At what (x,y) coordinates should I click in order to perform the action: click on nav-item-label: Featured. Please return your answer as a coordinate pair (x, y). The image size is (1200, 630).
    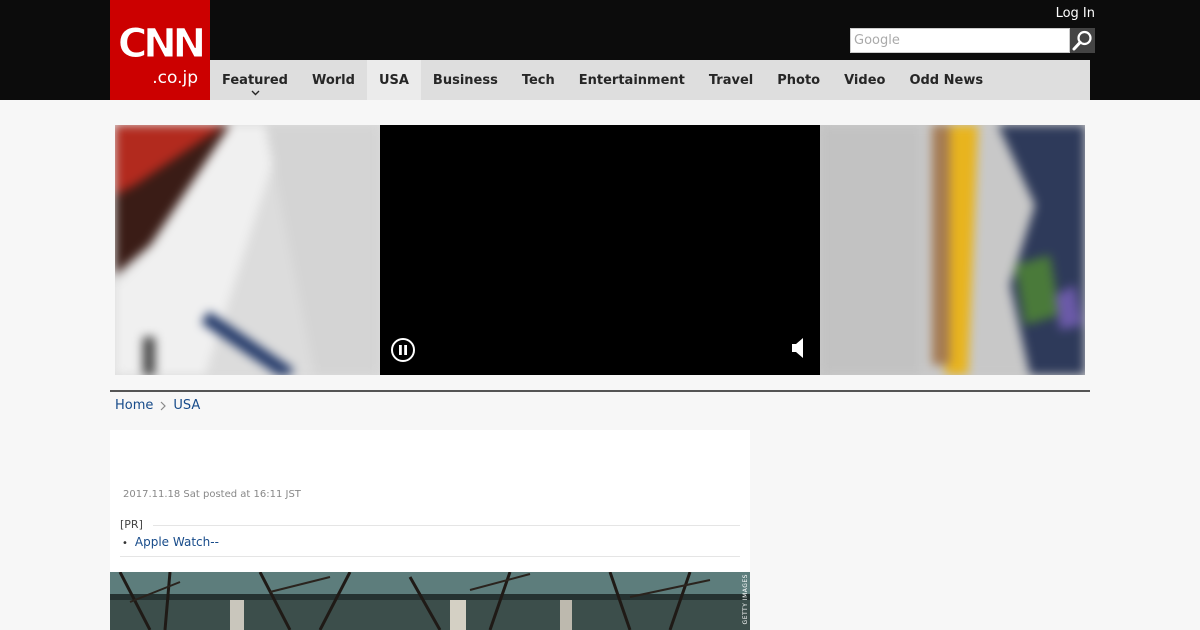
    Looking at the image, I should click on (255, 80).